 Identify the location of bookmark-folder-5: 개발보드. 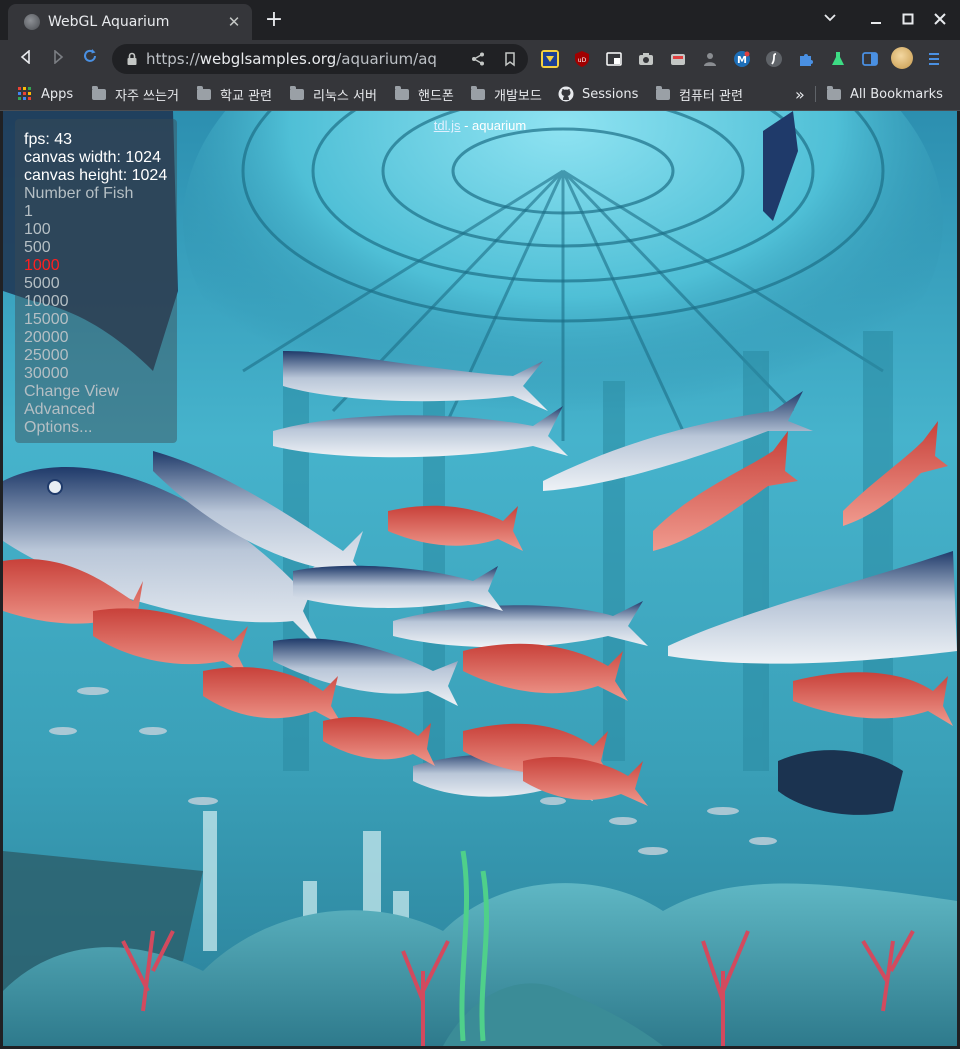
(506, 94).